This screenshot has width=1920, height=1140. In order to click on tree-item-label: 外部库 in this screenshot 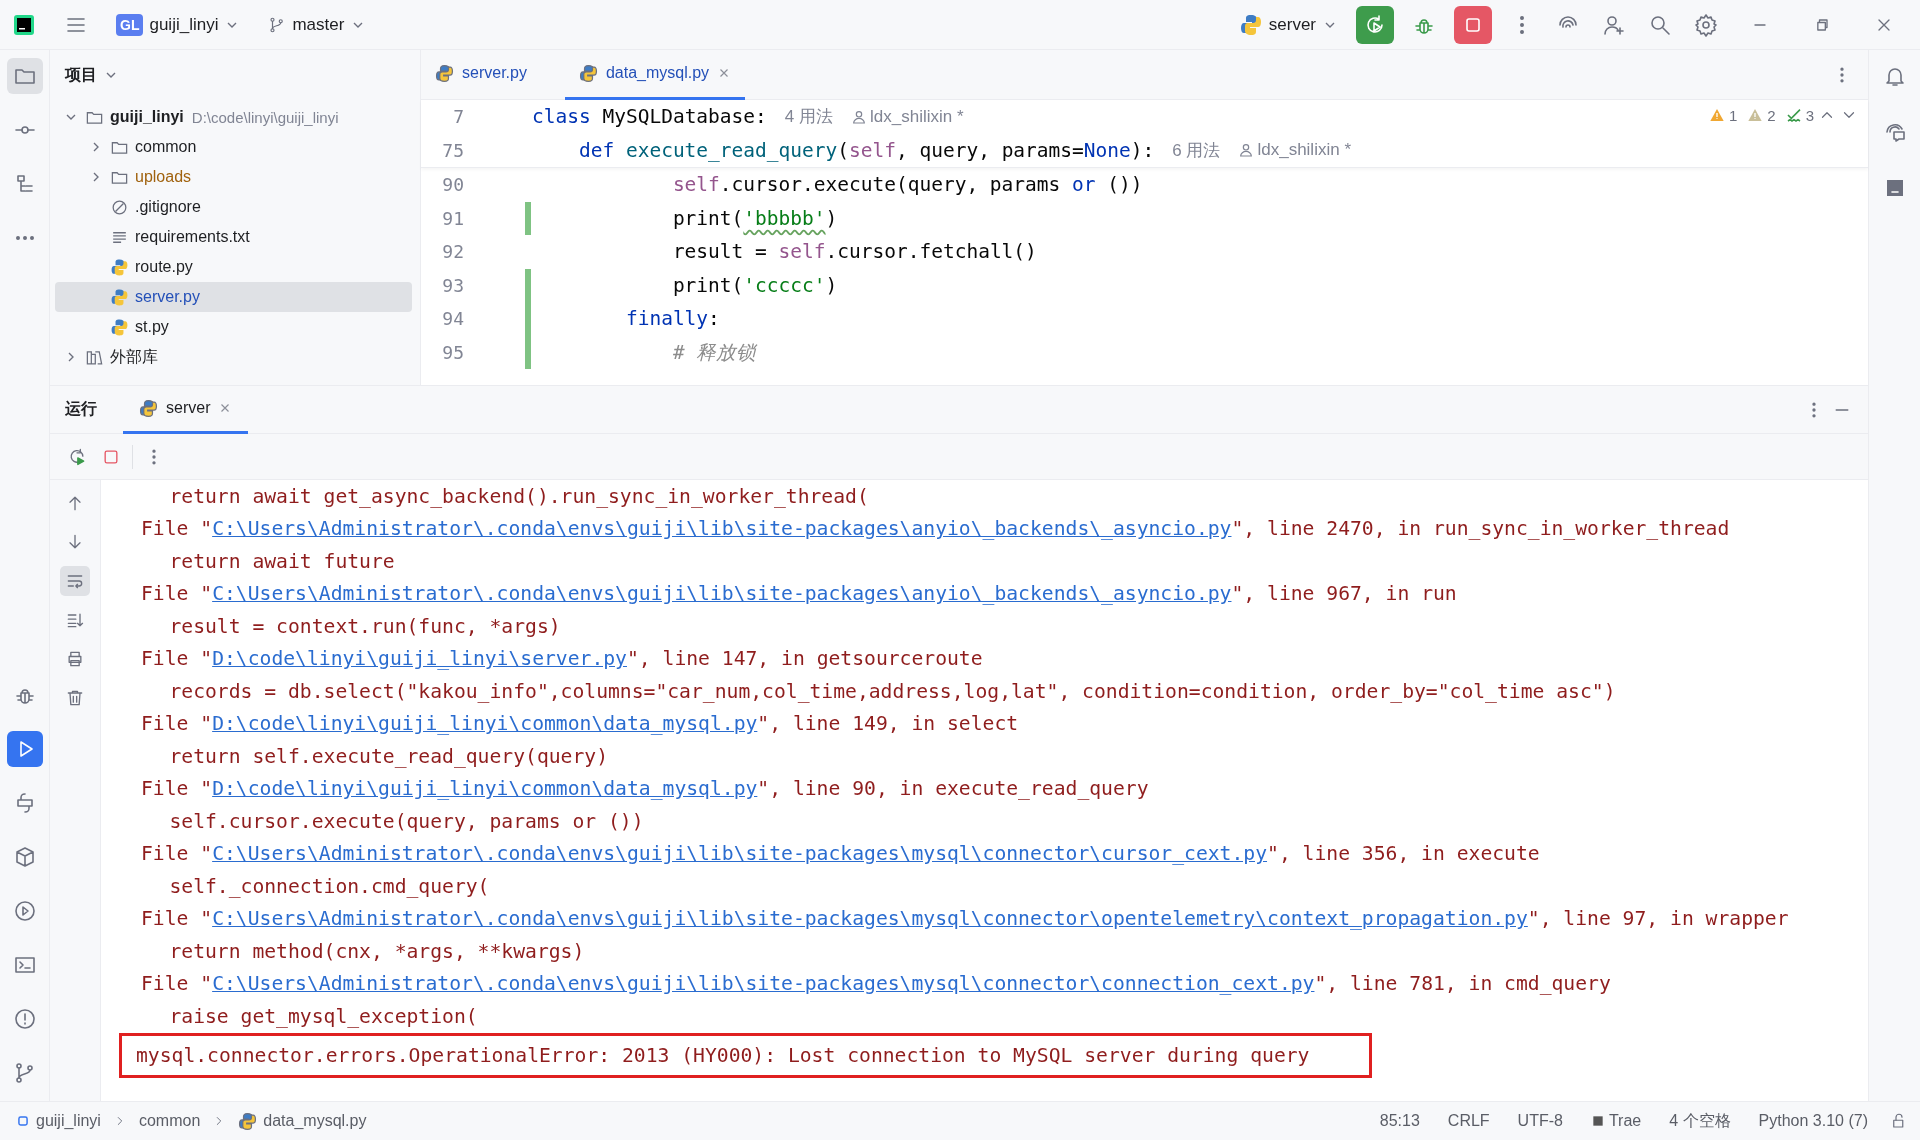, I will do `click(134, 356)`.